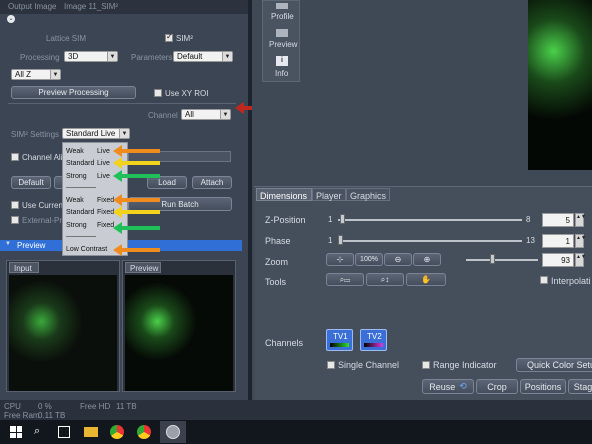 Image resolution: width=592 pixels, height=444 pixels. Describe the element at coordinates (373, 345) in the screenshot. I see `tv2-color-bar` at that location.